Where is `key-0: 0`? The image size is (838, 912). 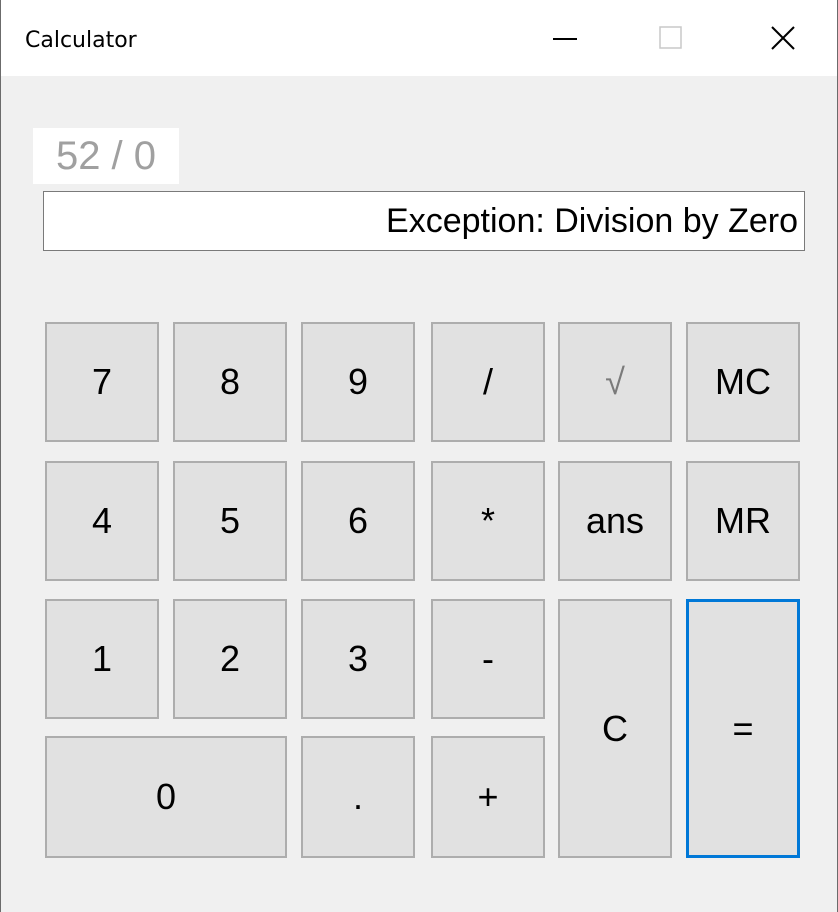 key-0: 0 is located at coordinates (166, 797).